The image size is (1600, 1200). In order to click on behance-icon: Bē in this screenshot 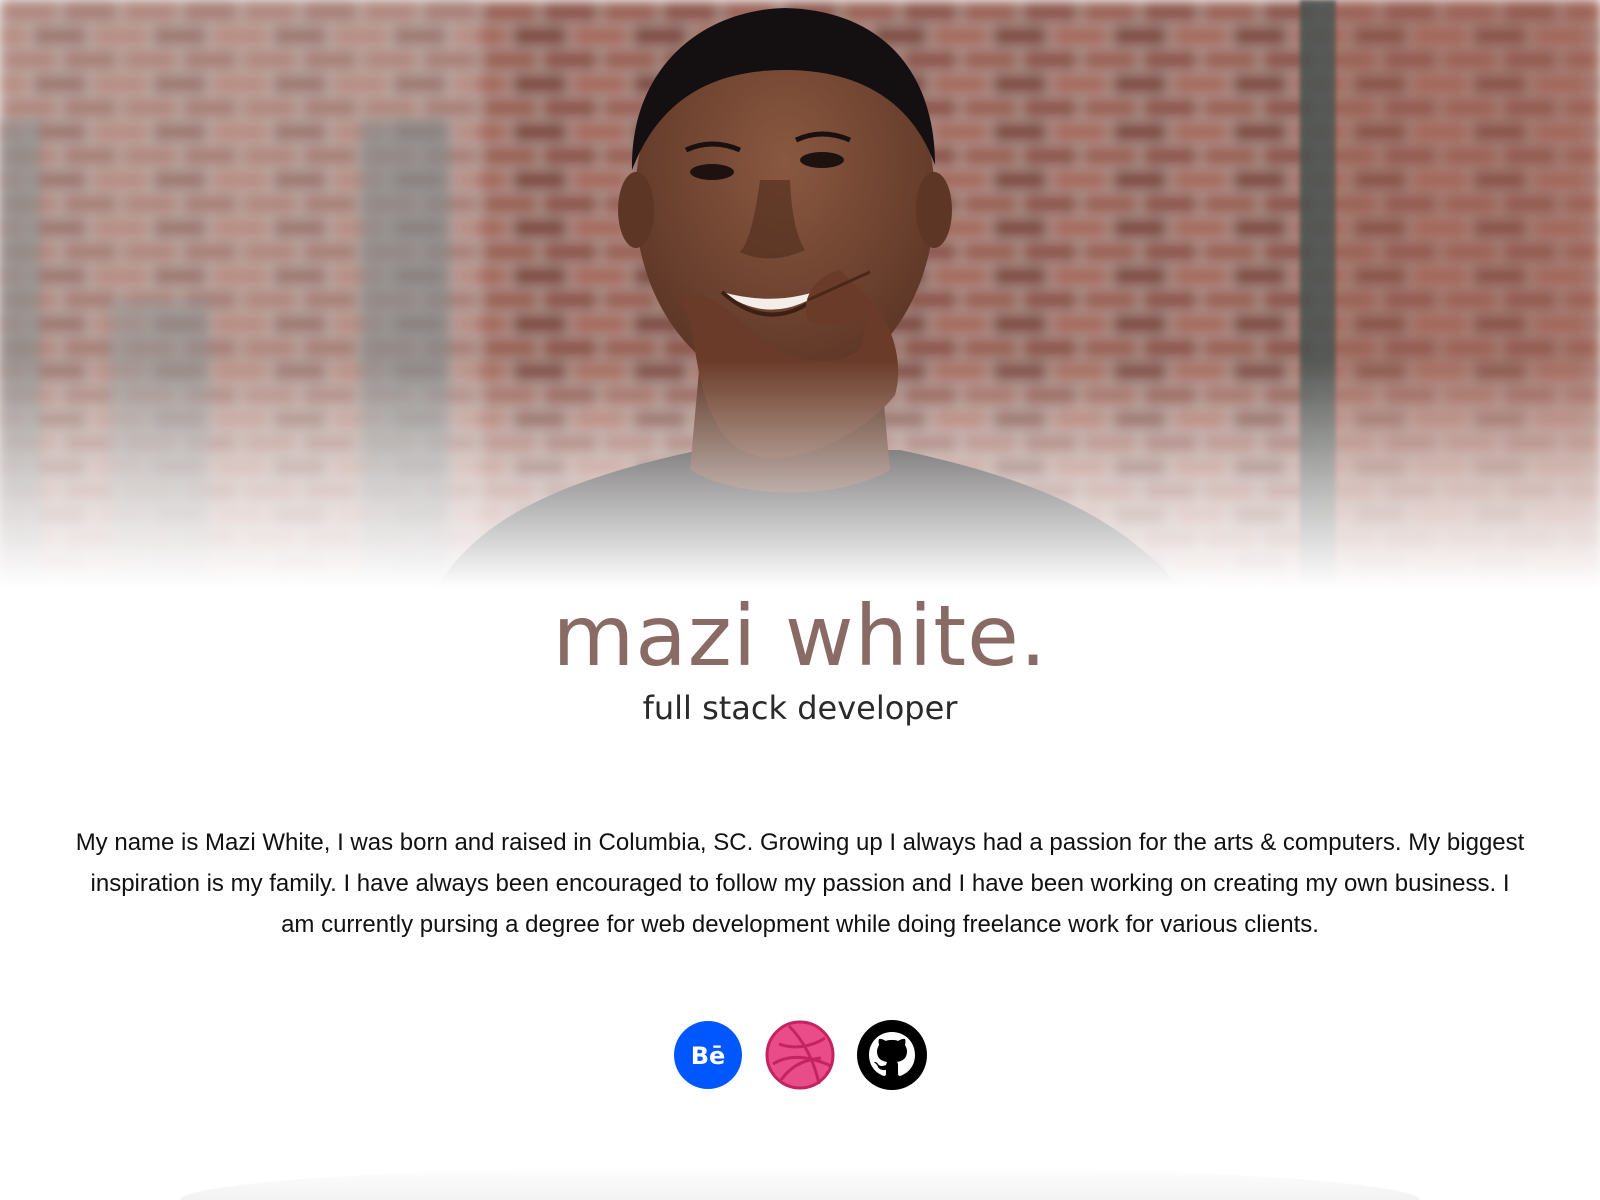, I will do `click(708, 1055)`.